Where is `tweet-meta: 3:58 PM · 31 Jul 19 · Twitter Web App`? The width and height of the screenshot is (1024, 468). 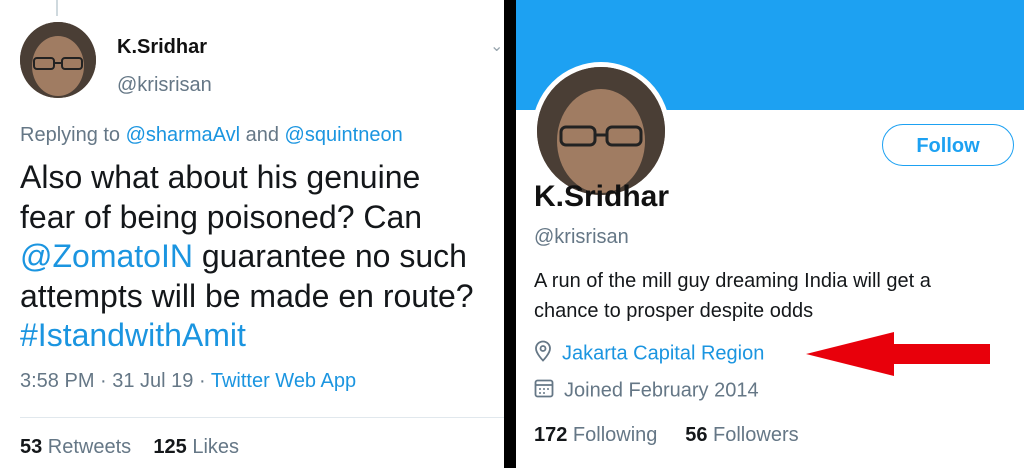
tweet-meta: 3:58 PM · 31 Jul 19 · Twitter Web App is located at coordinates (188, 381).